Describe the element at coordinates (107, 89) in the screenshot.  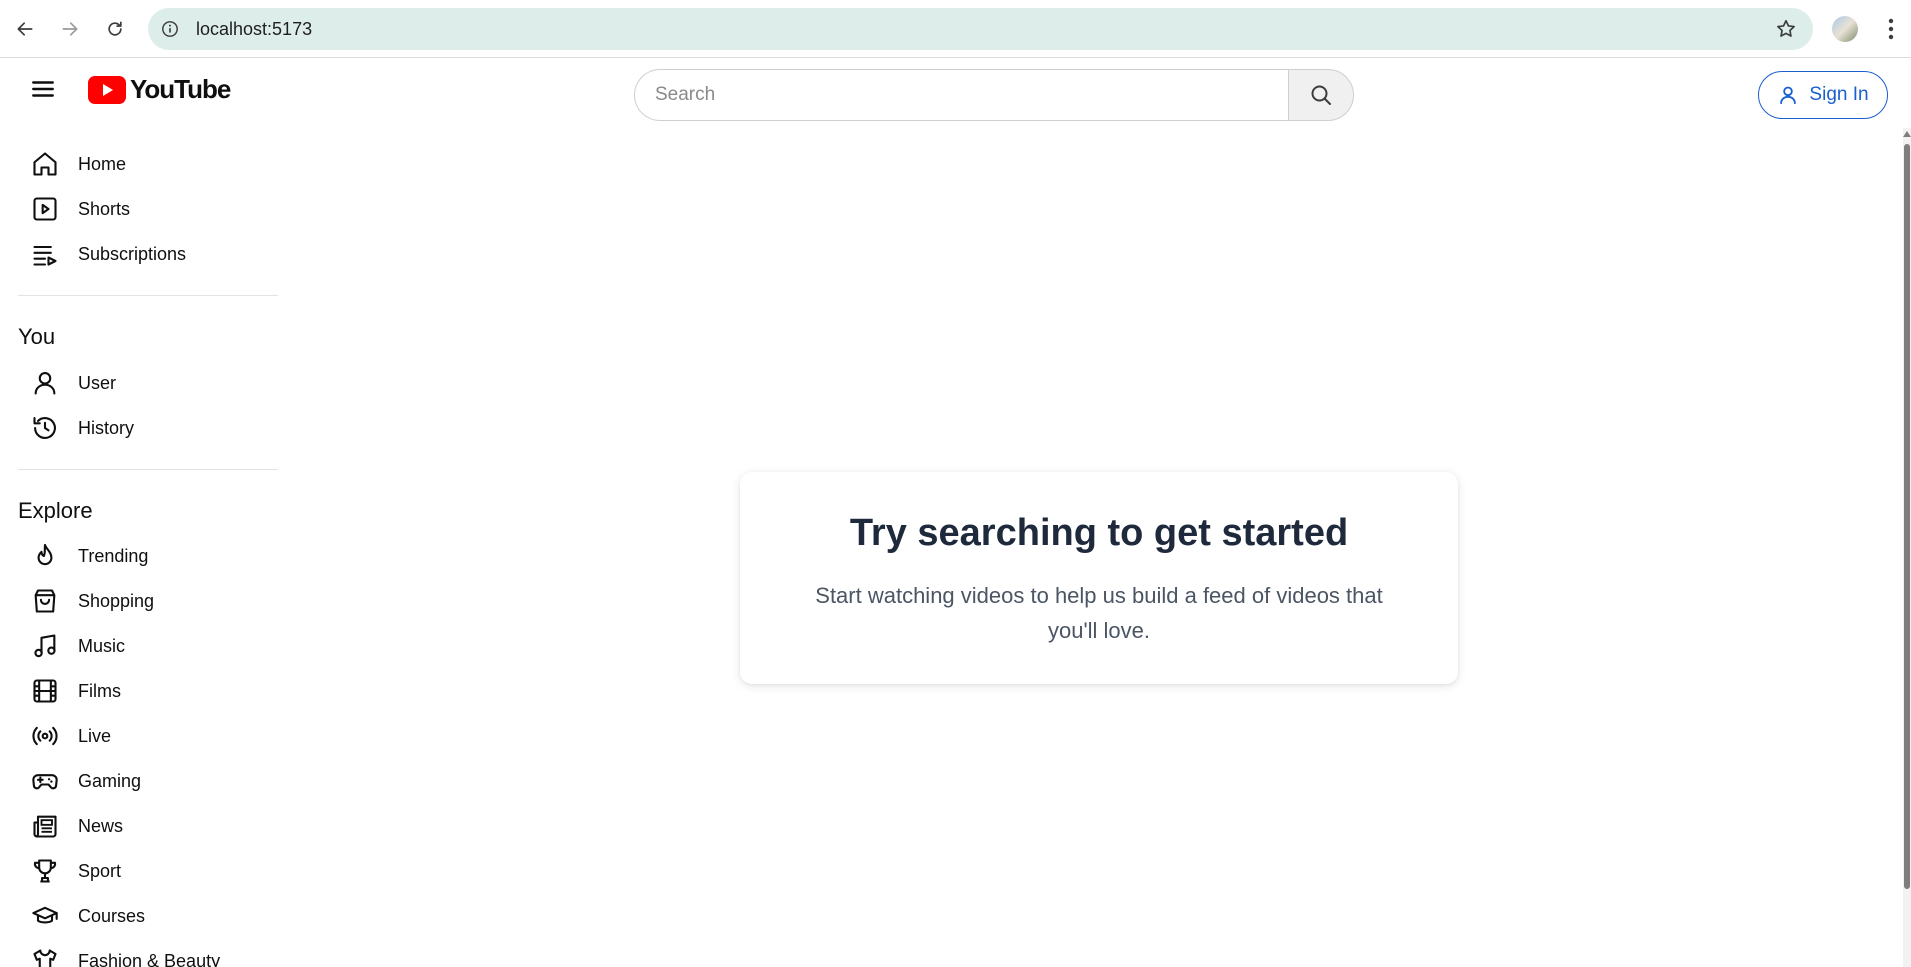
I see `youtube-play-icon` at that location.